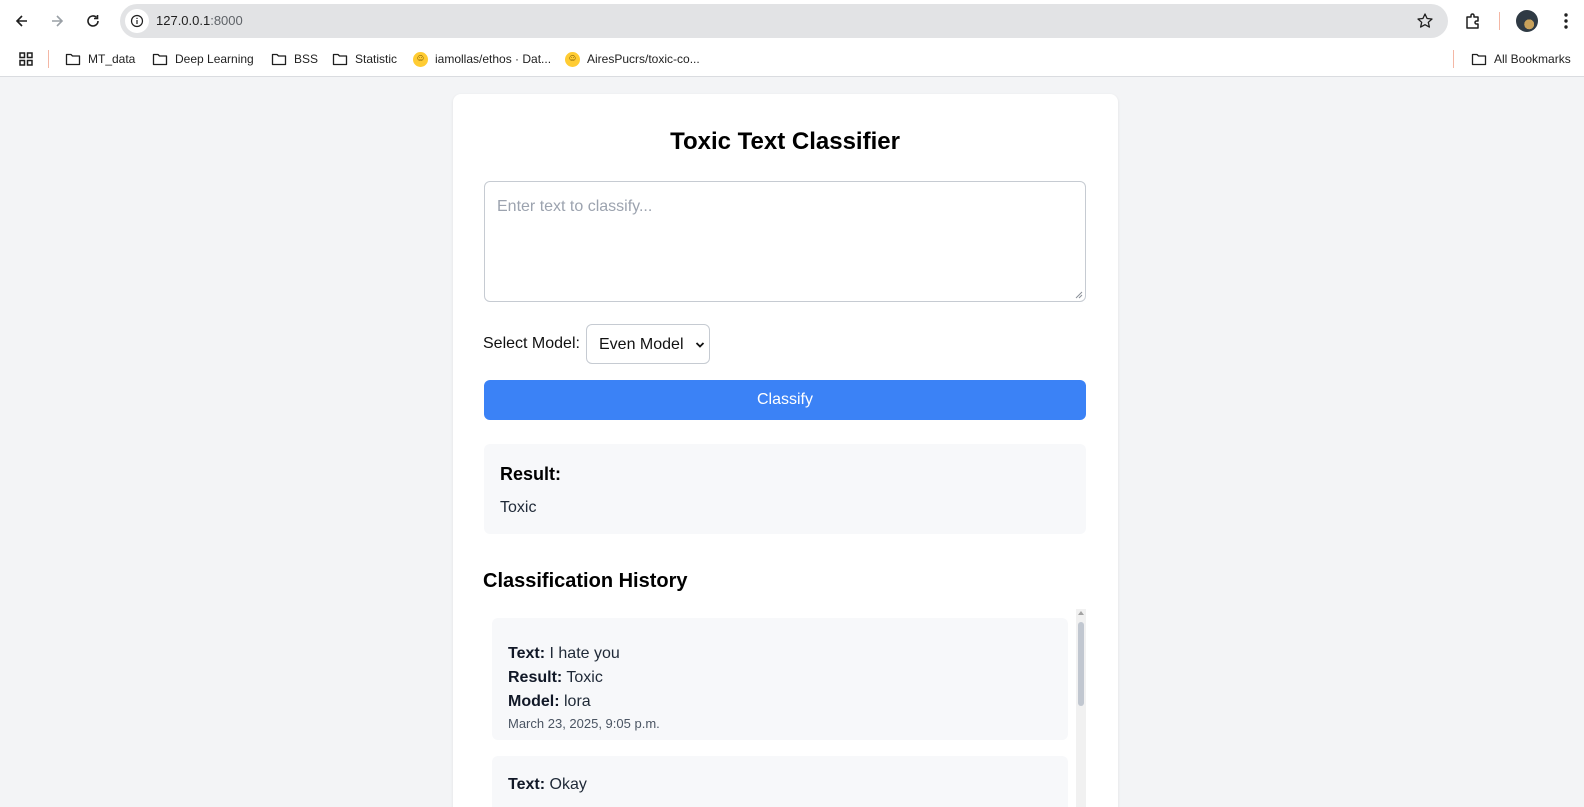 The height and width of the screenshot is (807, 1584). Describe the element at coordinates (531, 474) in the screenshot. I see `result-heading: Result:` at that location.